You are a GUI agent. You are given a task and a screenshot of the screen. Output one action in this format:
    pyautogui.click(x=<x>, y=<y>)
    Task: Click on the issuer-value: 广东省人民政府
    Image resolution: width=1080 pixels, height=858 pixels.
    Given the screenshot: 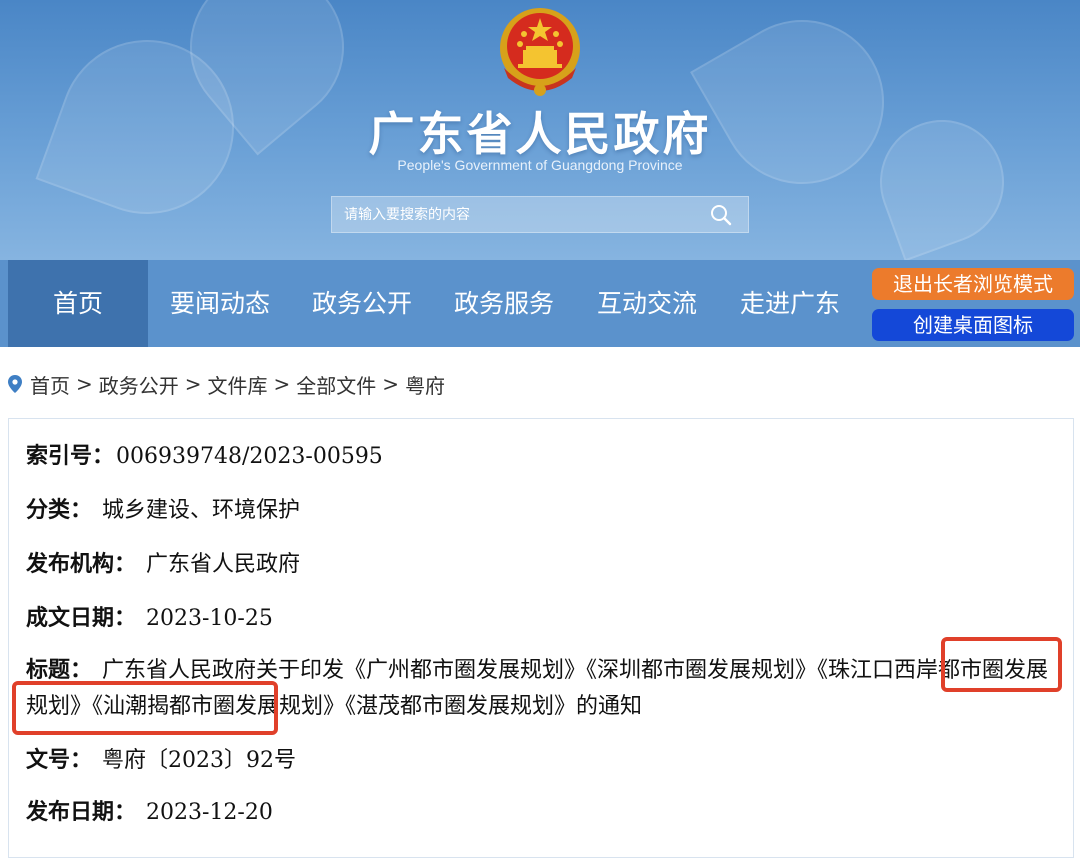 What is the action you would take?
    pyautogui.click(x=223, y=564)
    